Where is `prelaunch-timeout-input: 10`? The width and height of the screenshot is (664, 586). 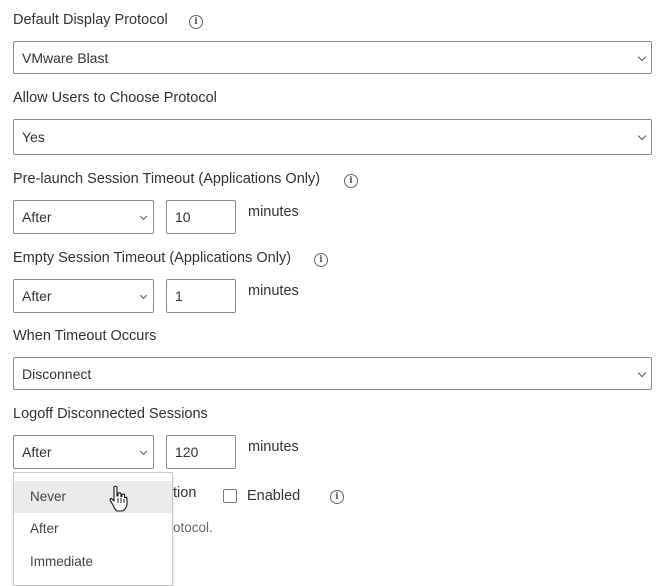 prelaunch-timeout-input: 10 is located at coordinates (201, 217).